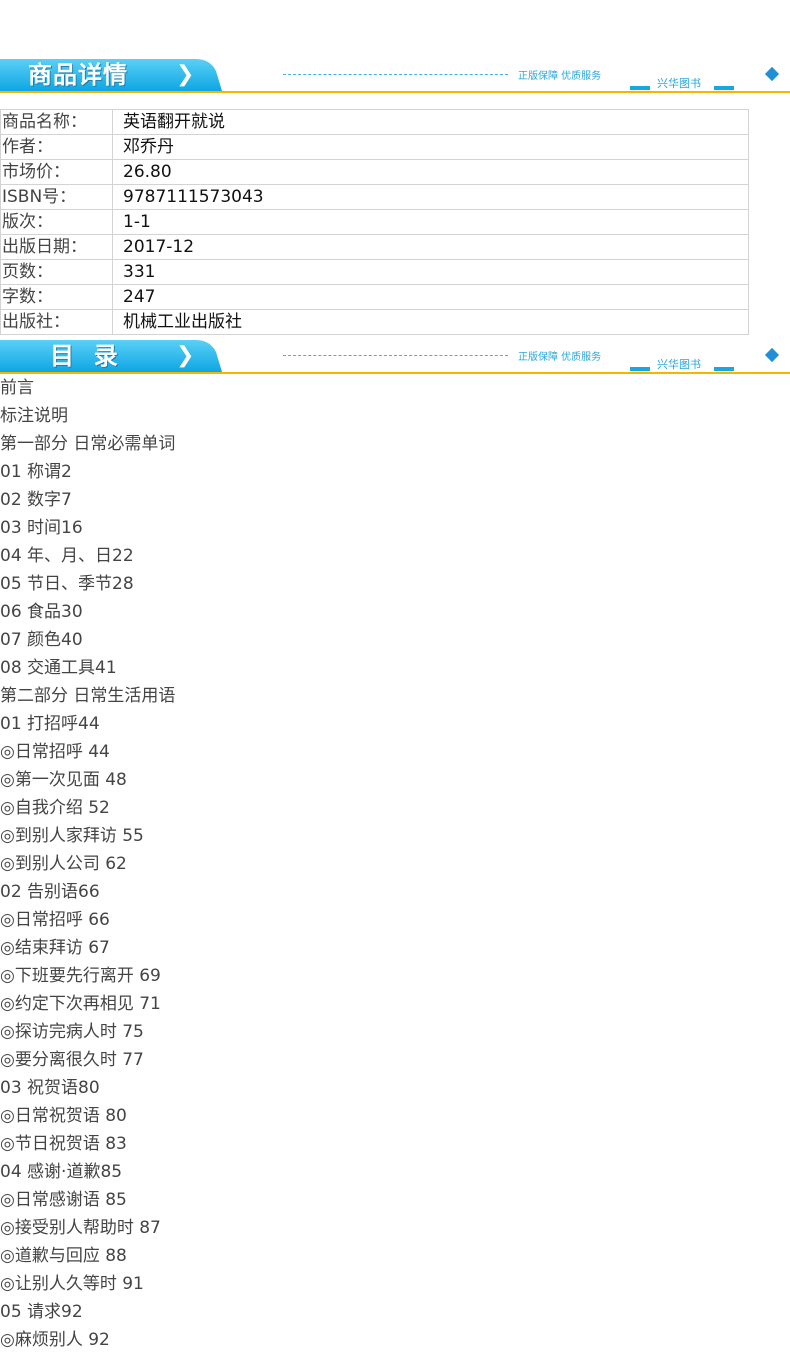 The image size is (790, 1354). What do you see at coordinates (50, 1088) in the screenshot?
I see `toc-item: 03 祝贺语80` at bounding box center [50, 1088].